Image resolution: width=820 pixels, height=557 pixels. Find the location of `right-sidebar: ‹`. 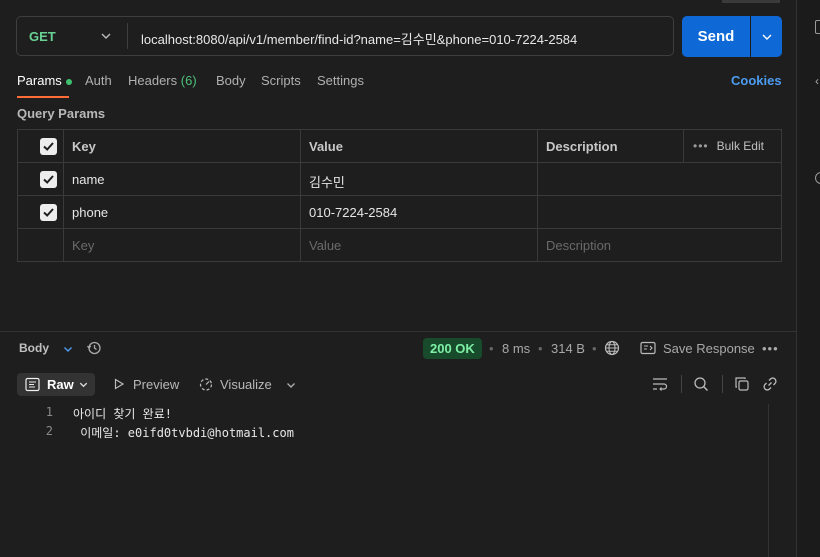

right-sidebar: ‹ is located at coordinates (808, 278).